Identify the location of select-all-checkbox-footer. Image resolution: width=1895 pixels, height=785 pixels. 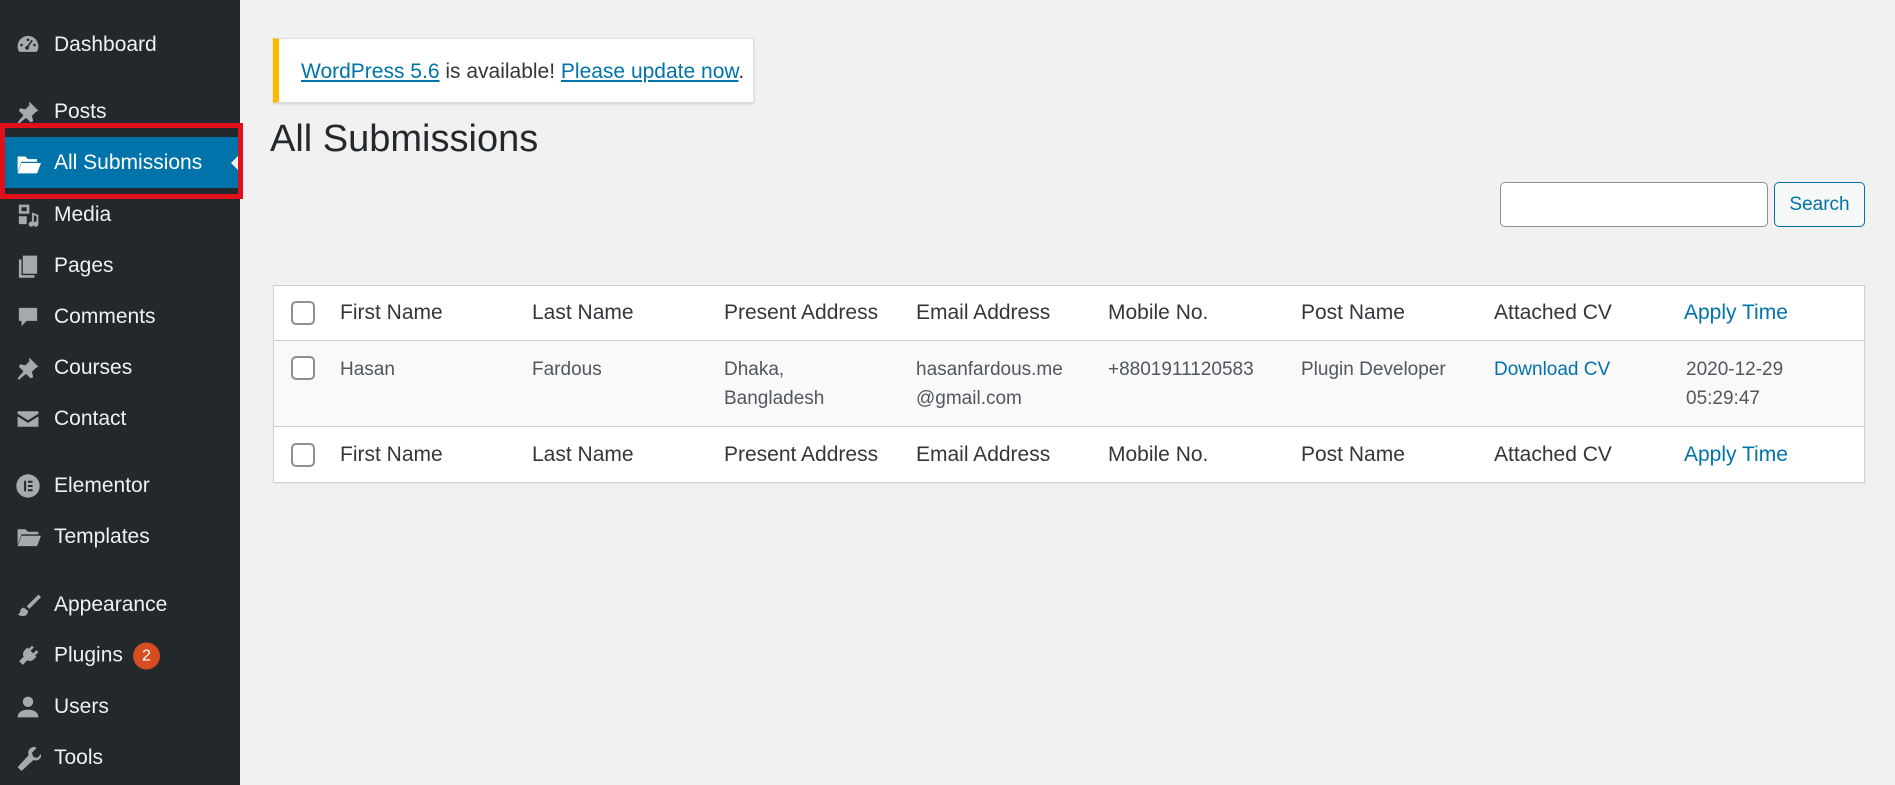
(303, 455).